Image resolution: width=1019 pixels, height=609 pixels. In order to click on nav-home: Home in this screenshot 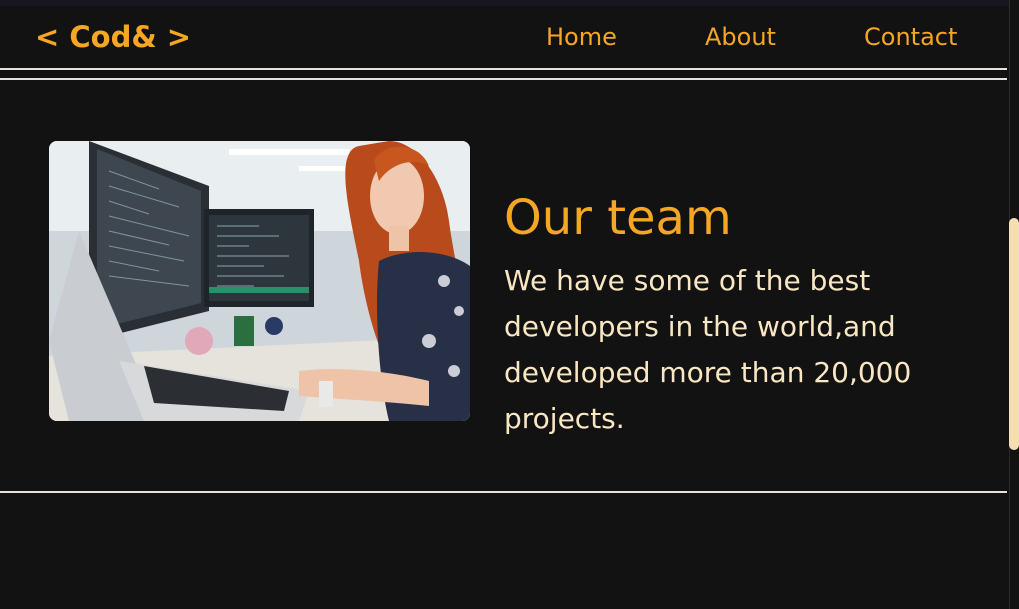, I will do `click(581, 37)`.